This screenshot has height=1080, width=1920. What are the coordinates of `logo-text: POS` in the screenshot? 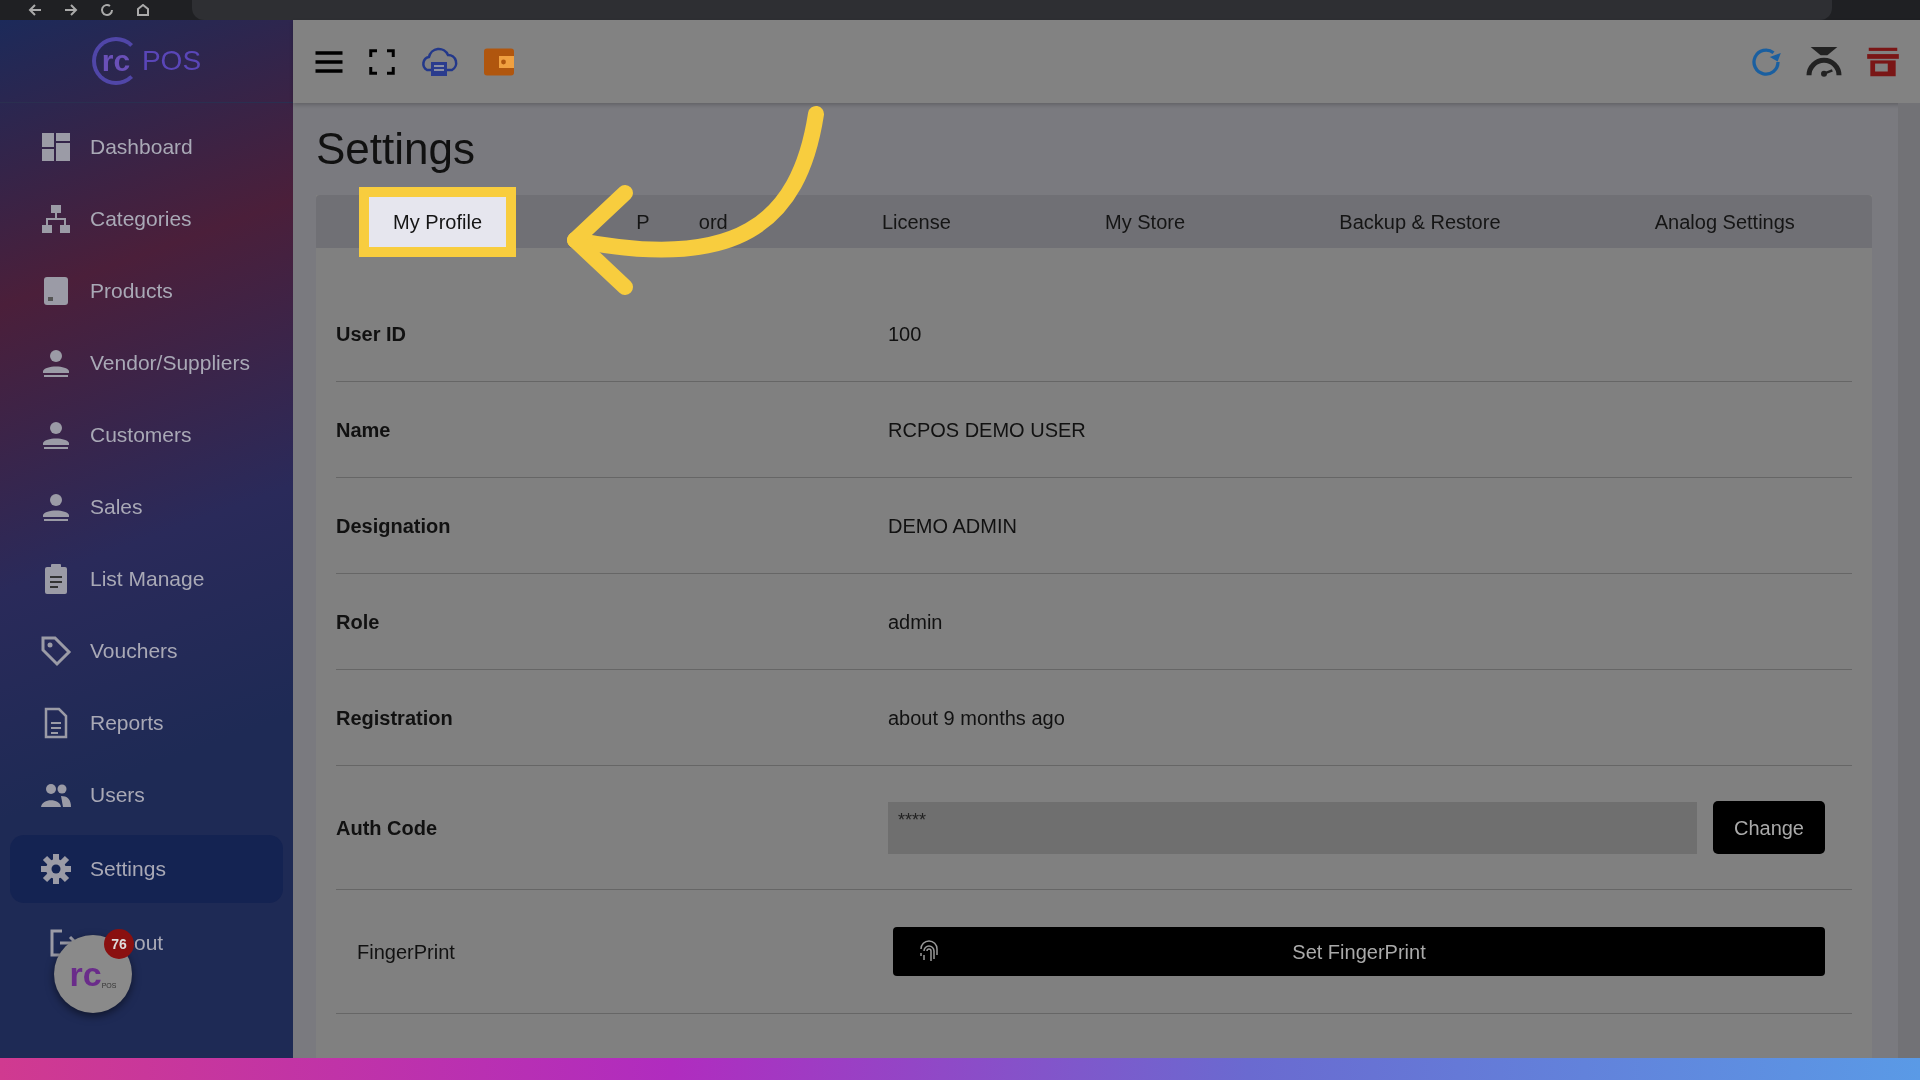 It's located at (171, 61).